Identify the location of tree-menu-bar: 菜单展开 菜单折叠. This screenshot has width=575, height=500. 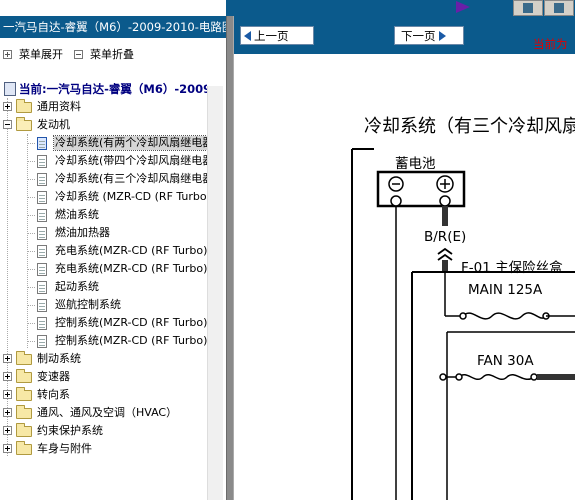
(113, 54).